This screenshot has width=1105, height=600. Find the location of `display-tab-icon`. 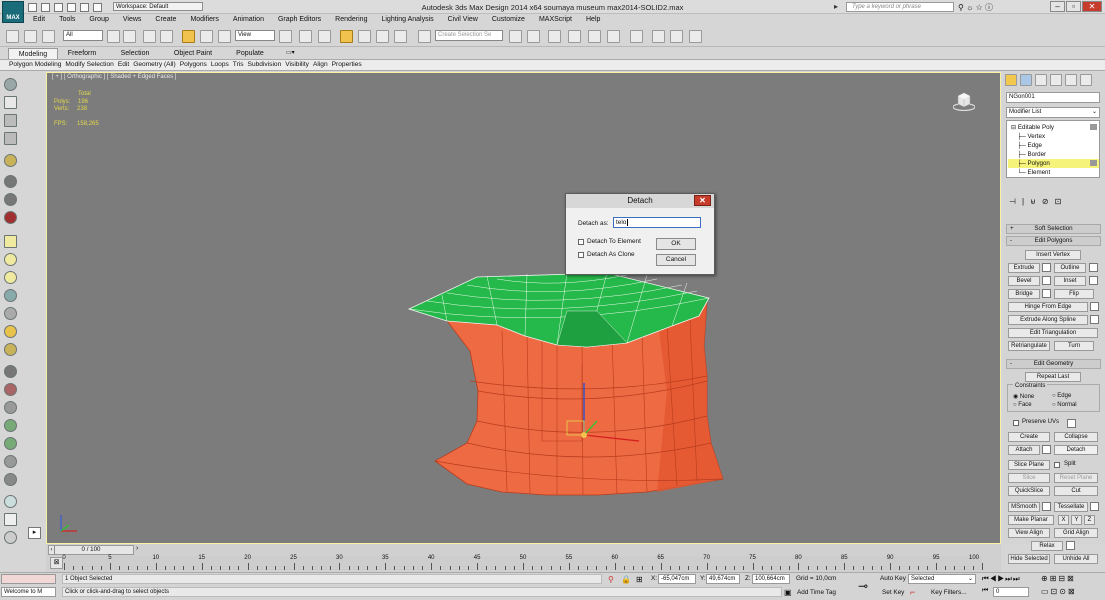

display-tab-icon is located at coordinates (1071, 80).